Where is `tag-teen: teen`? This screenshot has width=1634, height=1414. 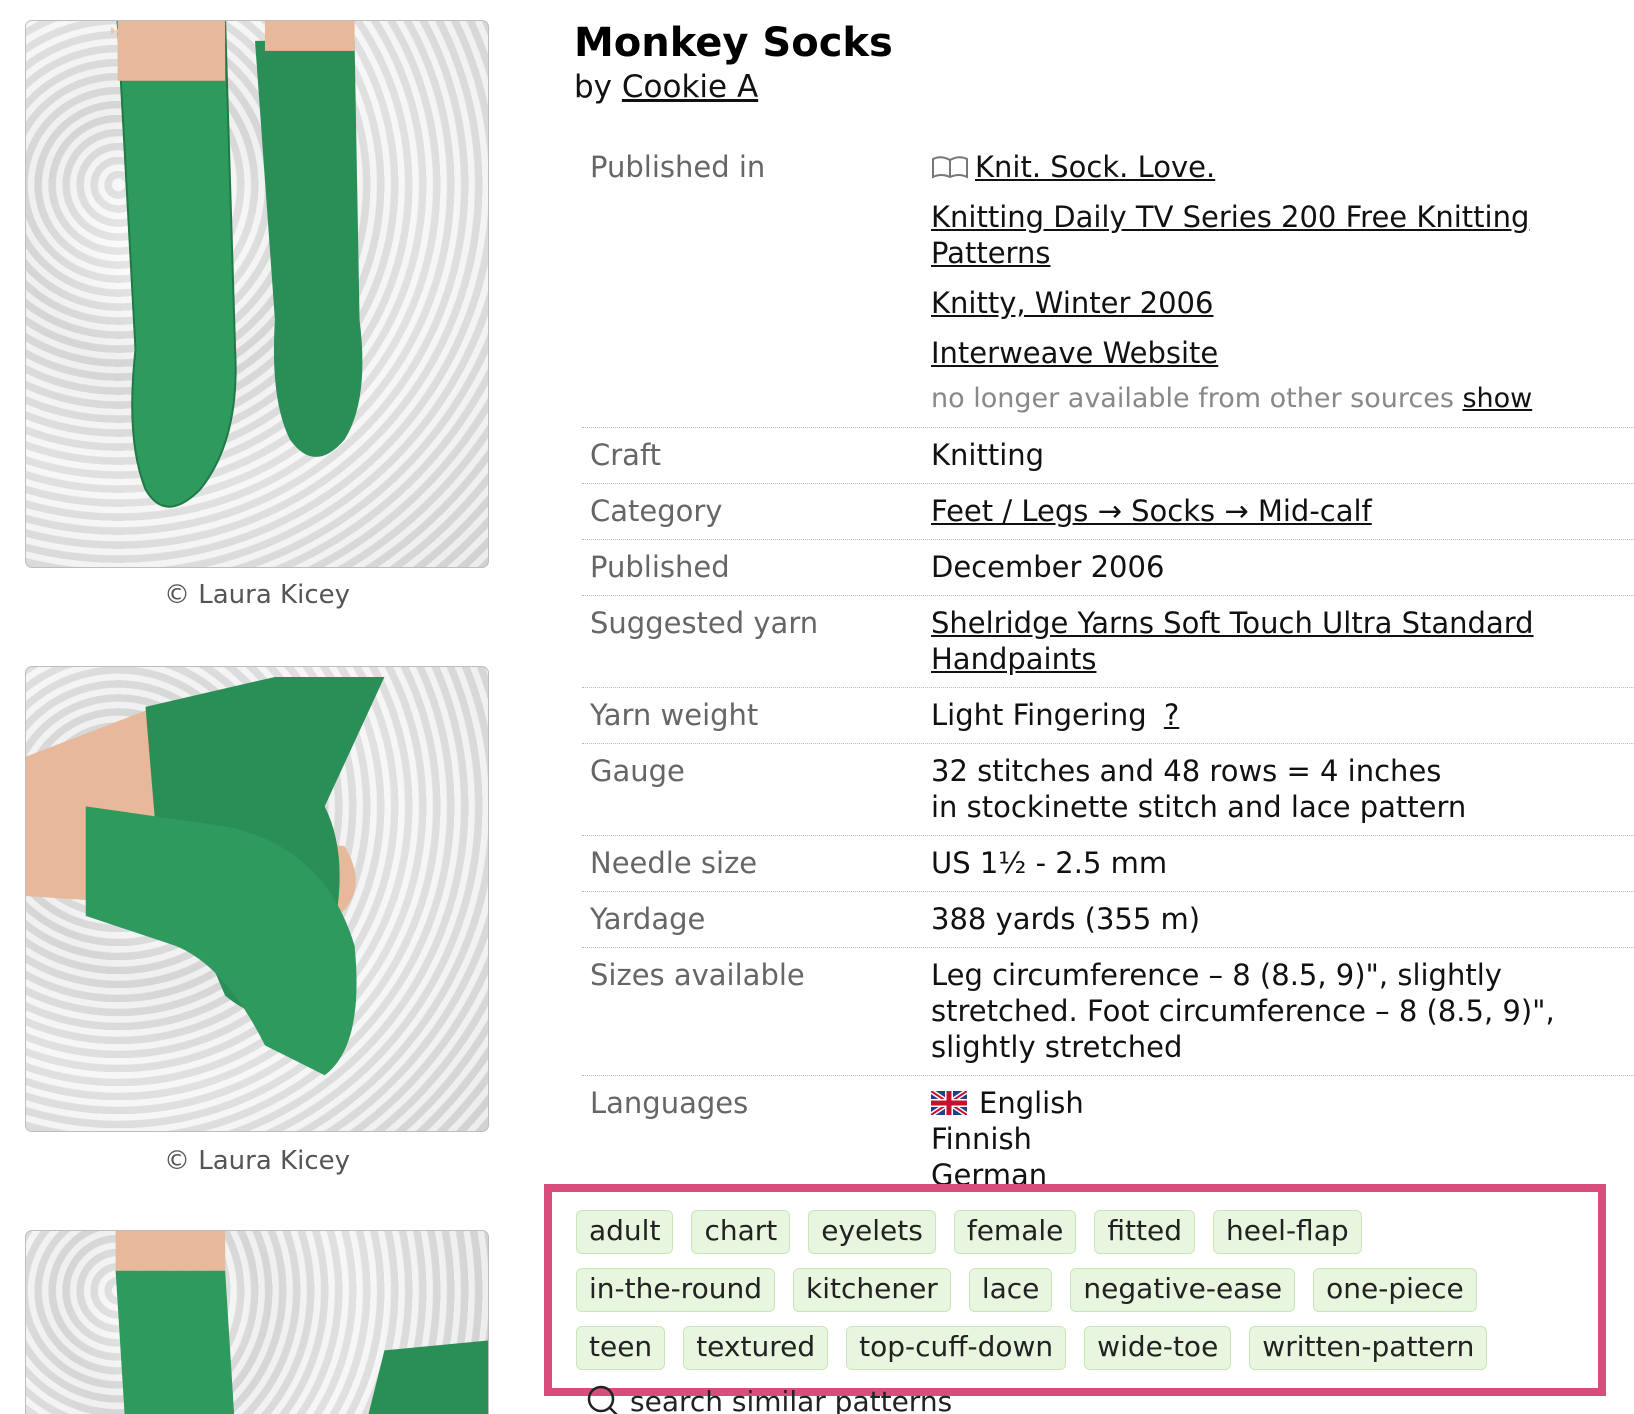
tag-teen: teen is located at coordinates (621, 1348).